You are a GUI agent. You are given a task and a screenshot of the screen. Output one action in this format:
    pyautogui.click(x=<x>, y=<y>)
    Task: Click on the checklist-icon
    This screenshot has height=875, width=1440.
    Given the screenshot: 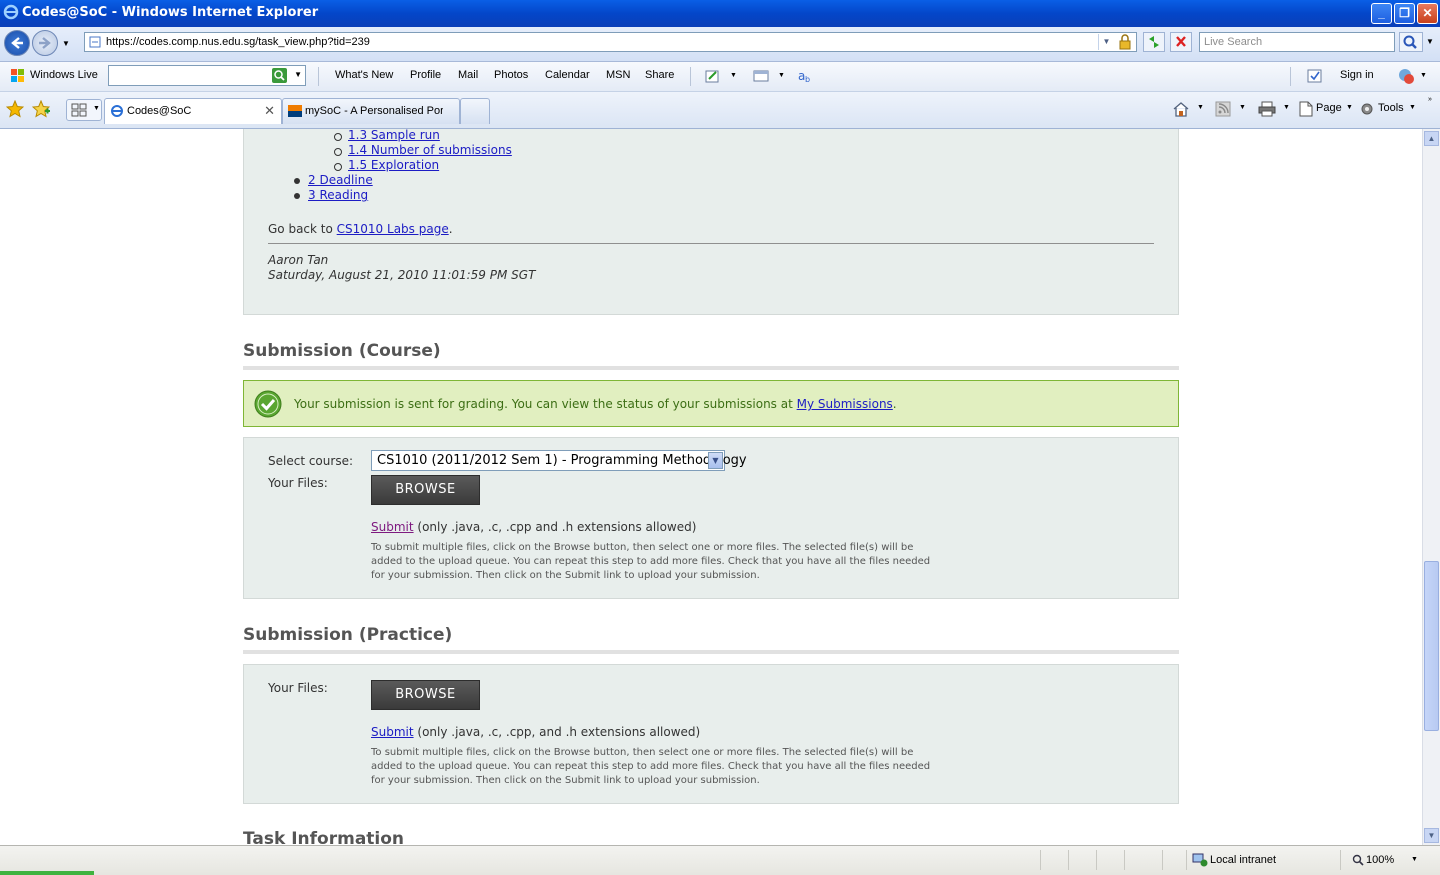 What is the action you would take?
    pyautogui.click(x=1315, y=76)
    